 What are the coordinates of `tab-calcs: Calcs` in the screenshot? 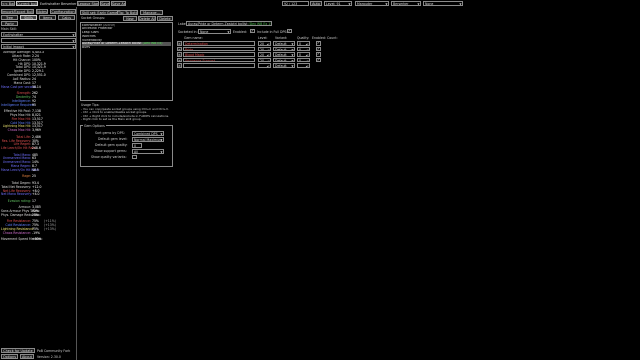 It's located at (66, 17).